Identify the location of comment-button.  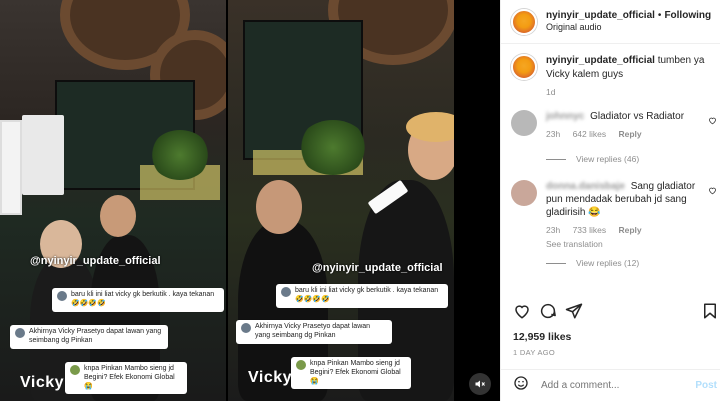
(548, 311).